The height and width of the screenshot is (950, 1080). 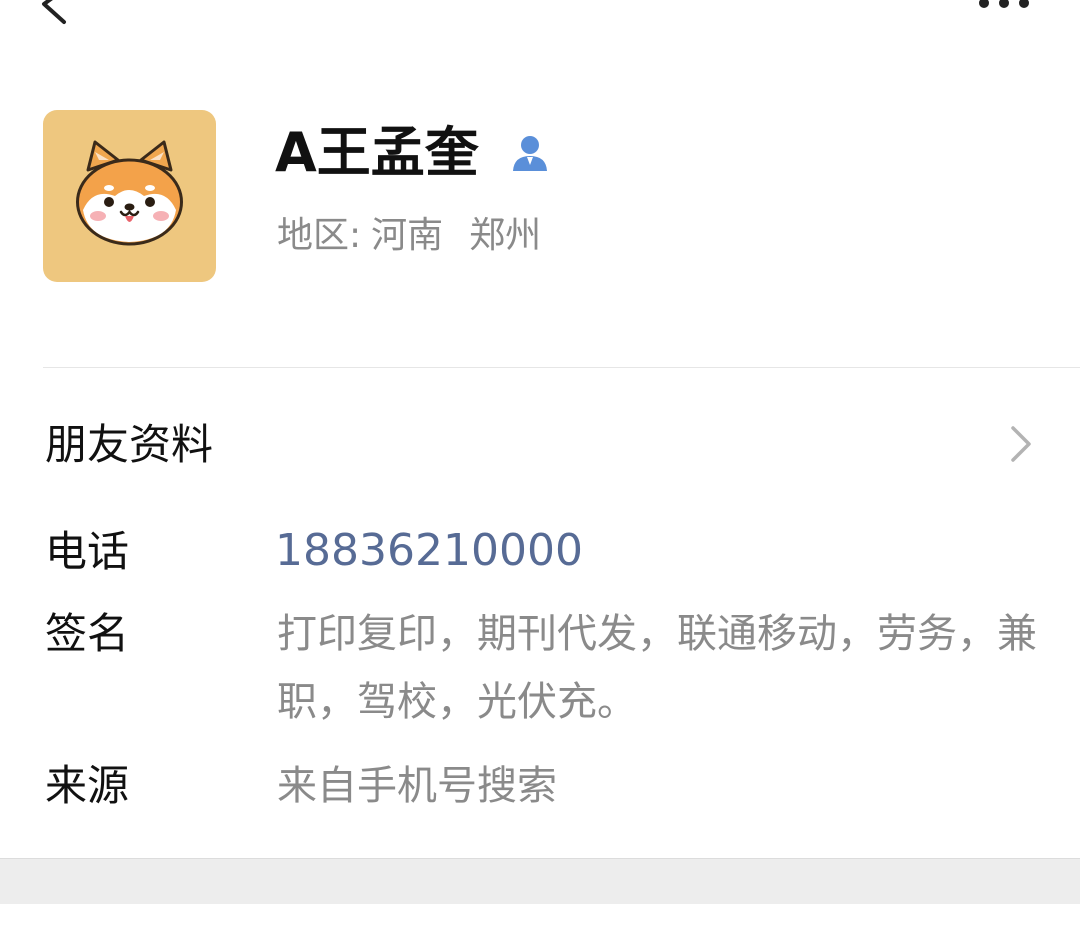 I want to click on phone-label: 电话, so click(x=87, y=551).